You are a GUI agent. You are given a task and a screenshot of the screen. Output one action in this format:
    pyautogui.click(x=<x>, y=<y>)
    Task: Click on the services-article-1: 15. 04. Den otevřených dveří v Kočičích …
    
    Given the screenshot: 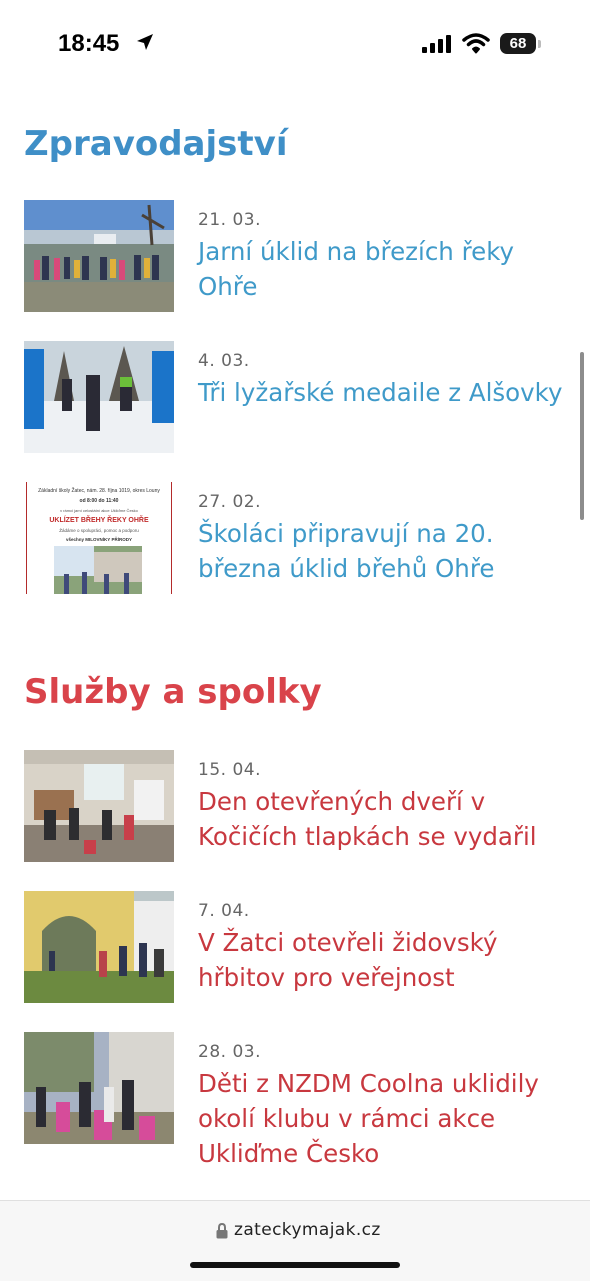 What is the action you would take?
    pyautogui.click(x=299, y=807)
    